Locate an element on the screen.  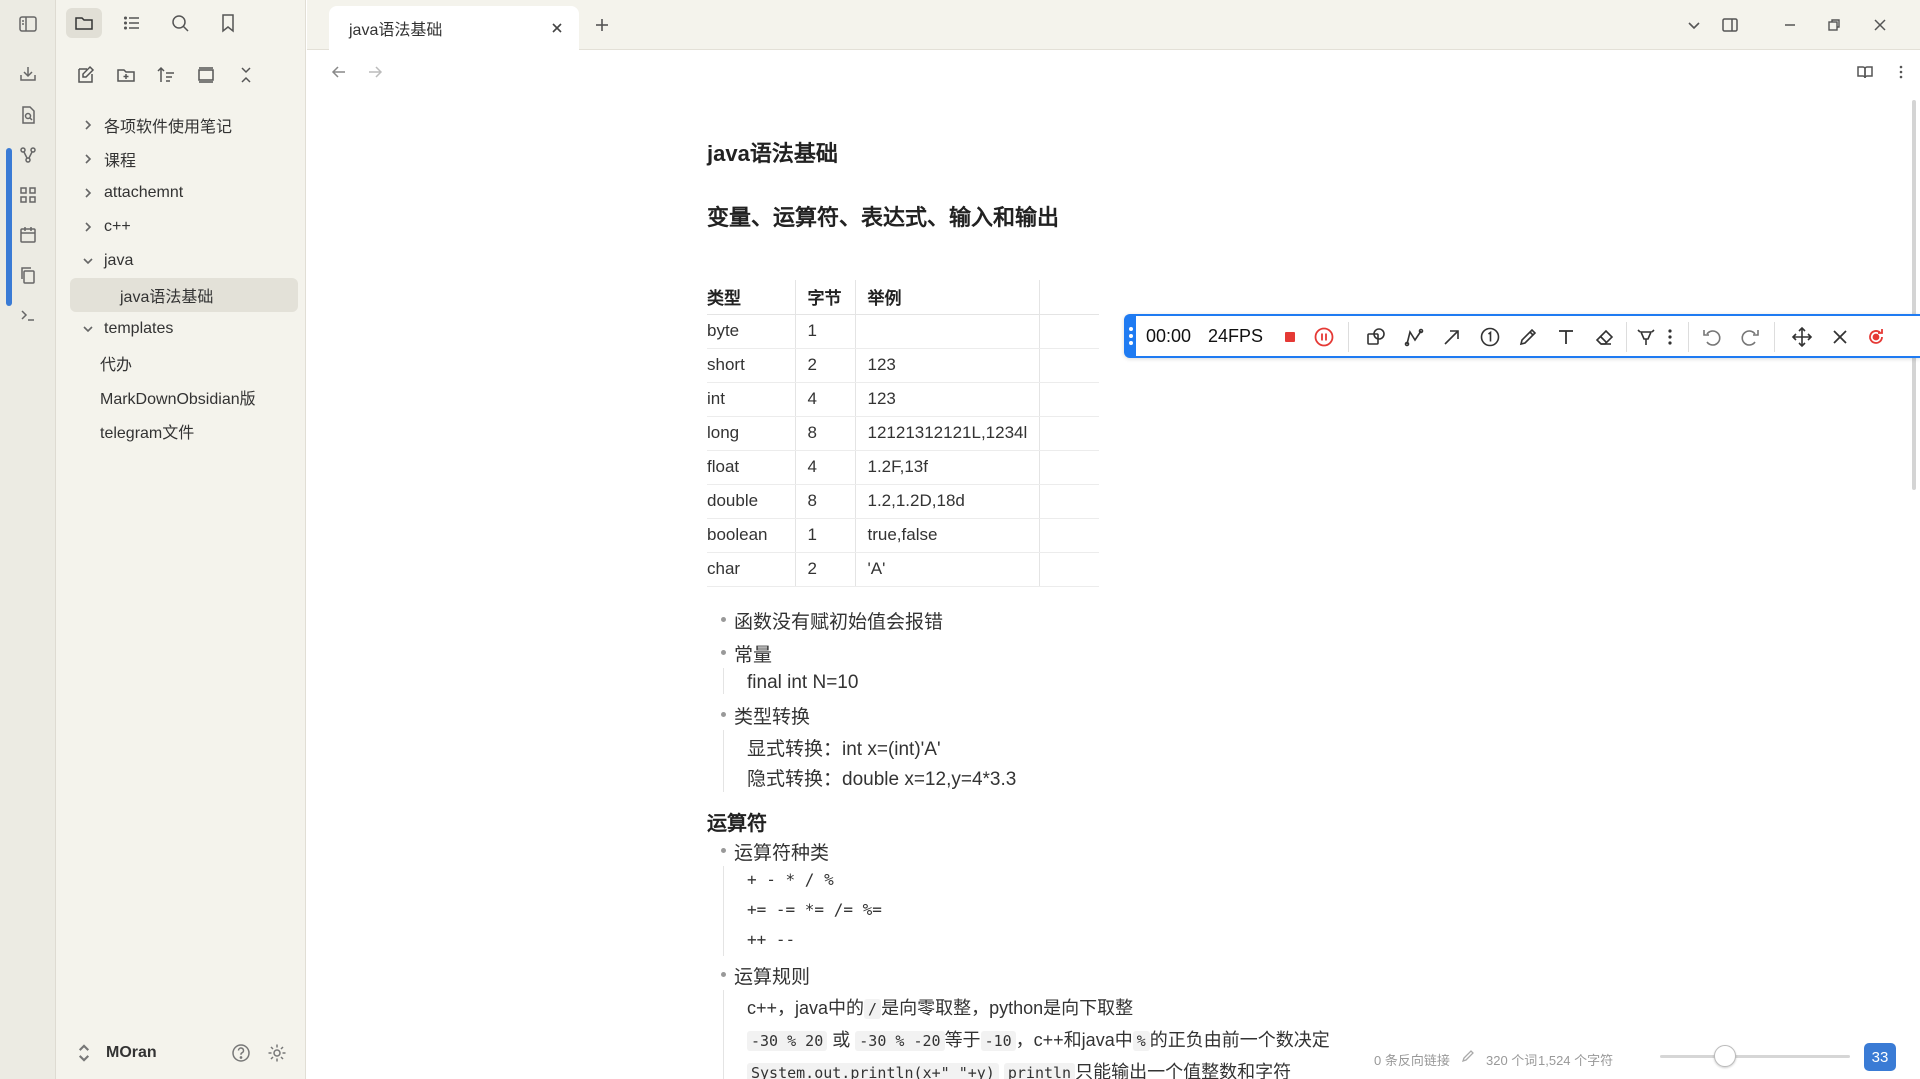
tab-list-chevron-down-icon is located at coordinates (1694, 25).